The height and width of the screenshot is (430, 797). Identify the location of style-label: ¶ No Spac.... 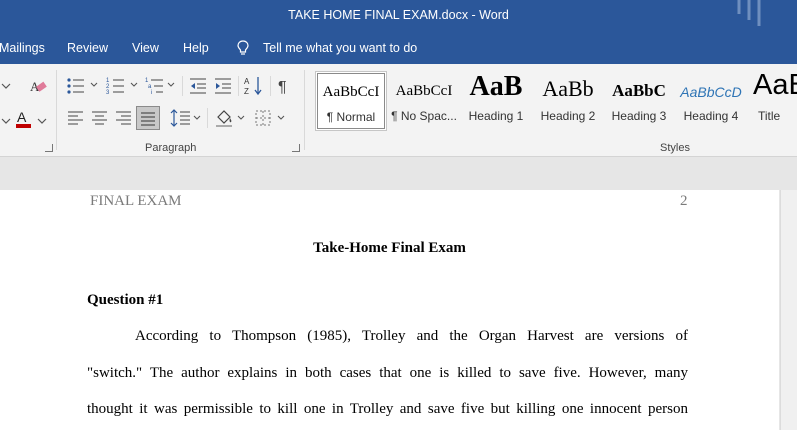
(424, 116).